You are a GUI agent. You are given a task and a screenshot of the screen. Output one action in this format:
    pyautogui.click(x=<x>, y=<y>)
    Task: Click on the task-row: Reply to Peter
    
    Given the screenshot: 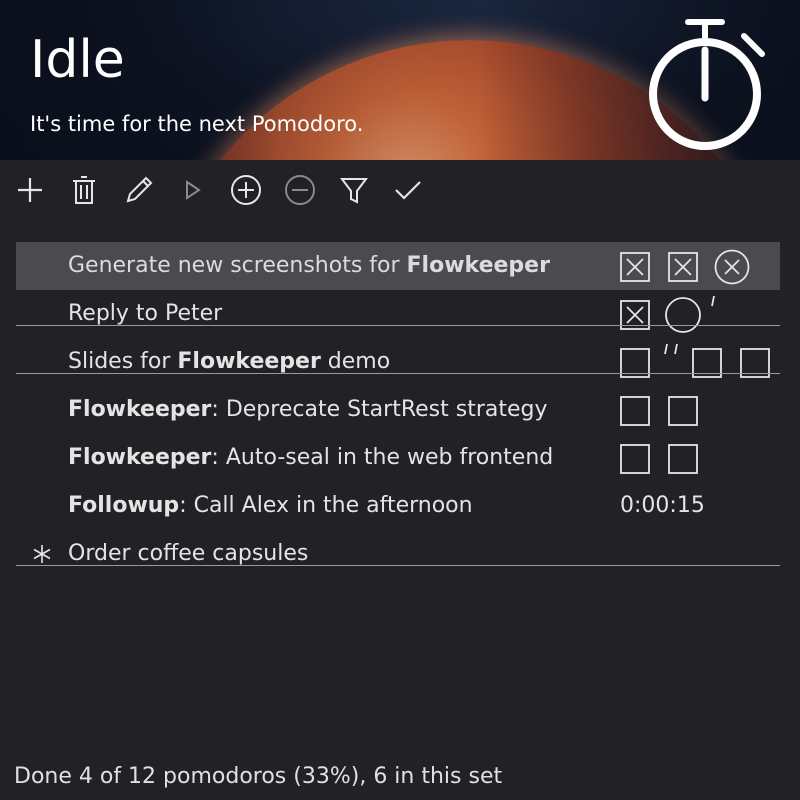 What is the action you would take?
    pyautogui.click(x=398, y=314)
    